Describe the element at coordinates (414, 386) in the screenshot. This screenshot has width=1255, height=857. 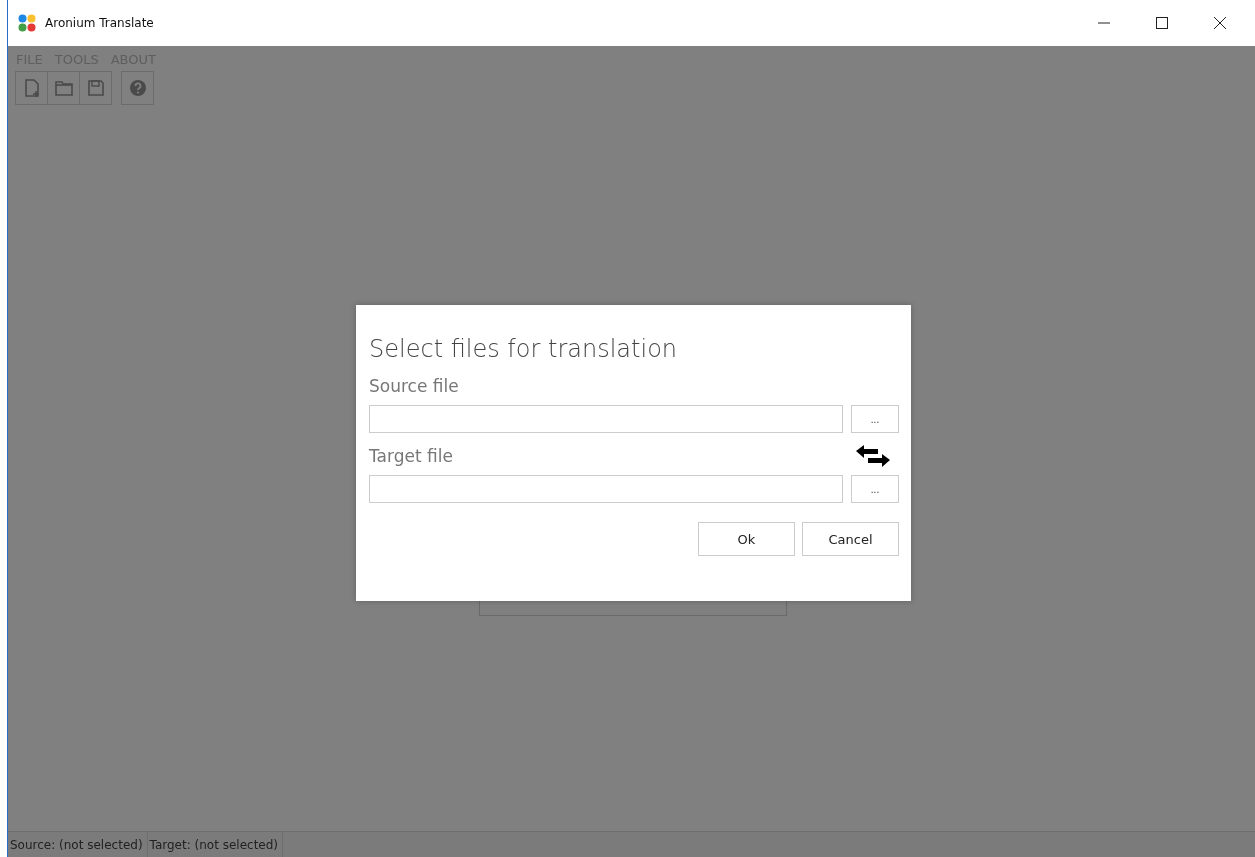
I see `field-label: Source file` at that location.